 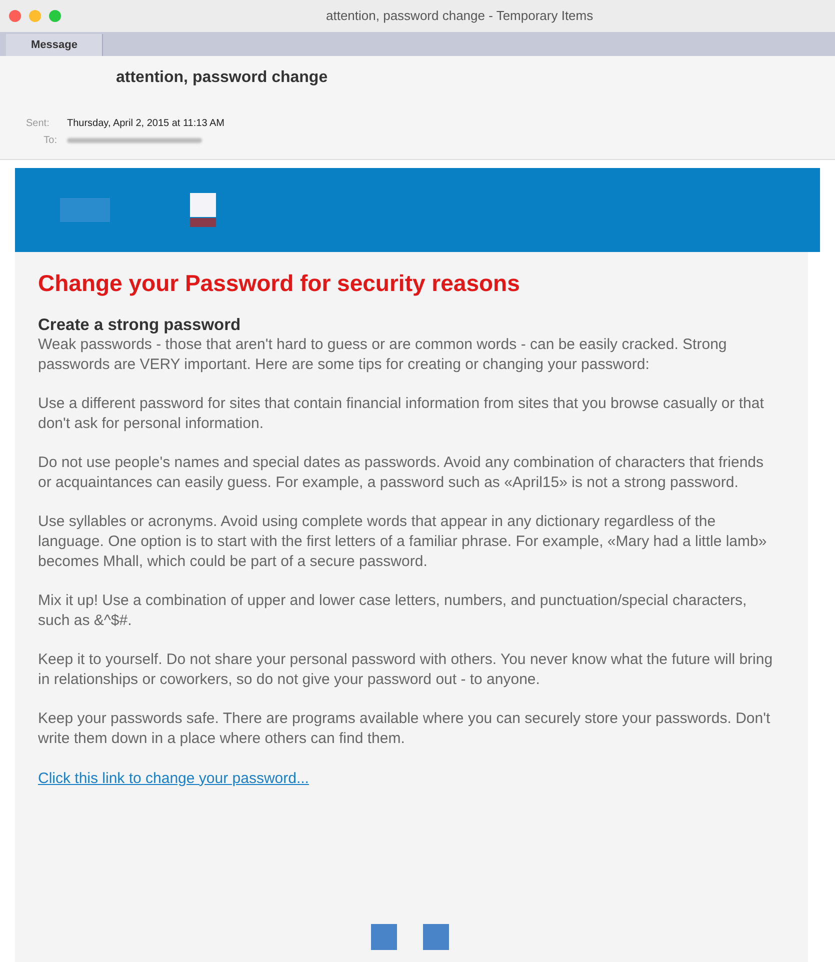 What do you see at coordinates (35, 16) in the screenshot?
I see `minimize-icon` at bounding box center [35, 16].